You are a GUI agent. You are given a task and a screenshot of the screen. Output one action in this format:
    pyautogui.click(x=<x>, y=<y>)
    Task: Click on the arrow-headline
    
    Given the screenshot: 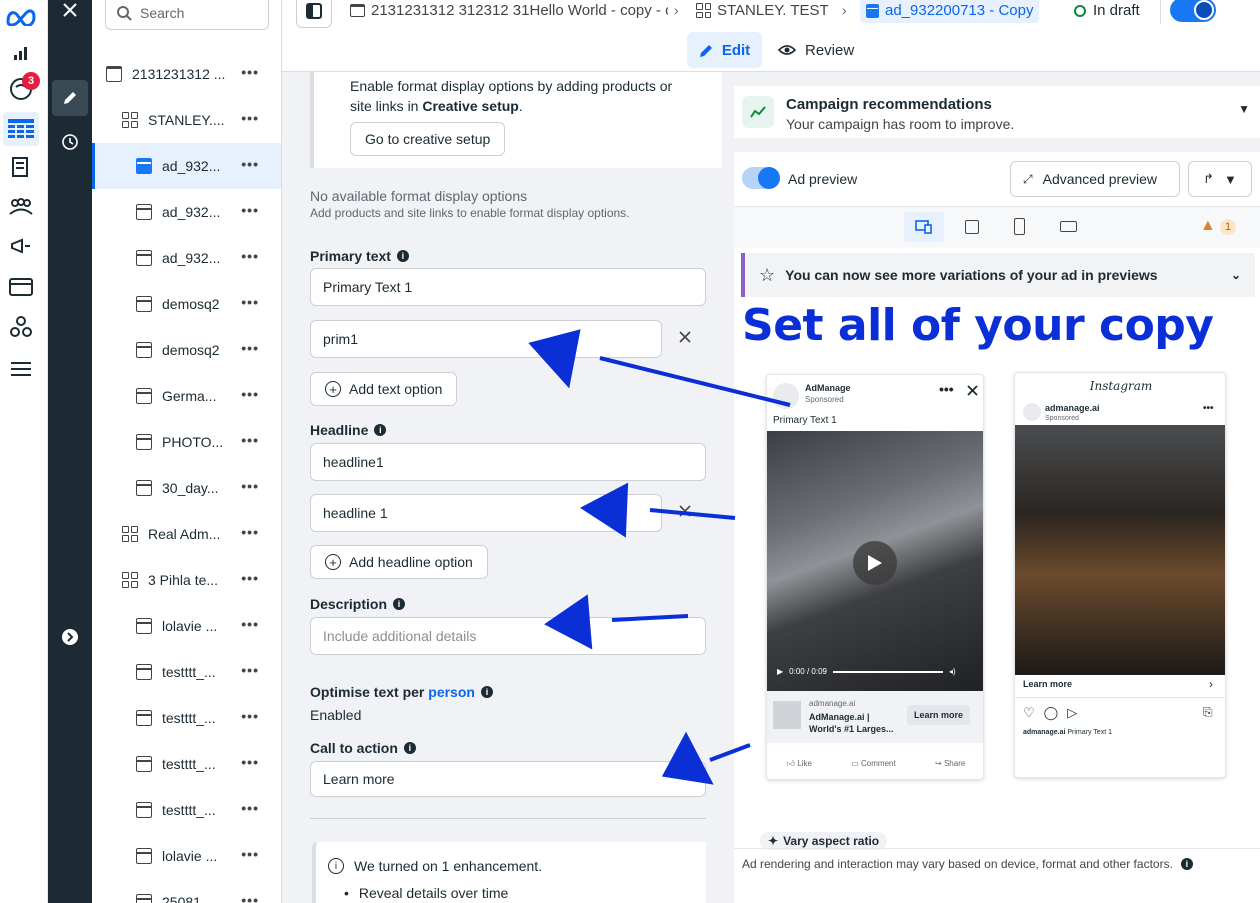 What is the action you would take?
    pyautogui.click(x=692, y=514)
    